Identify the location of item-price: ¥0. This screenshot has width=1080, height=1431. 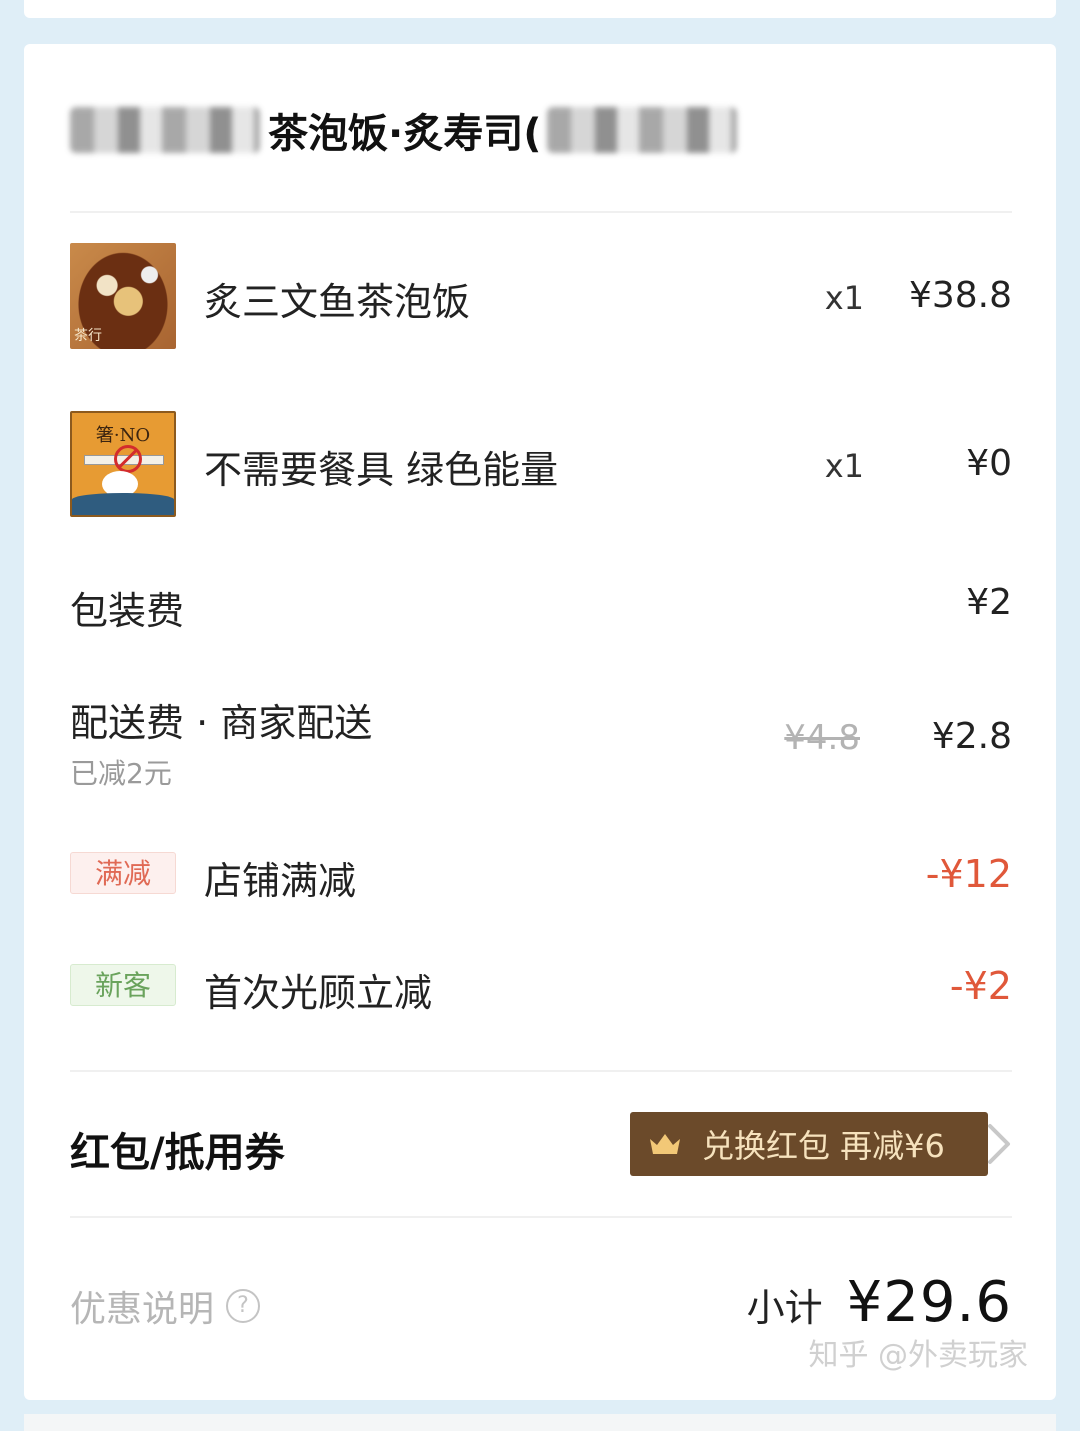
(989, 463).